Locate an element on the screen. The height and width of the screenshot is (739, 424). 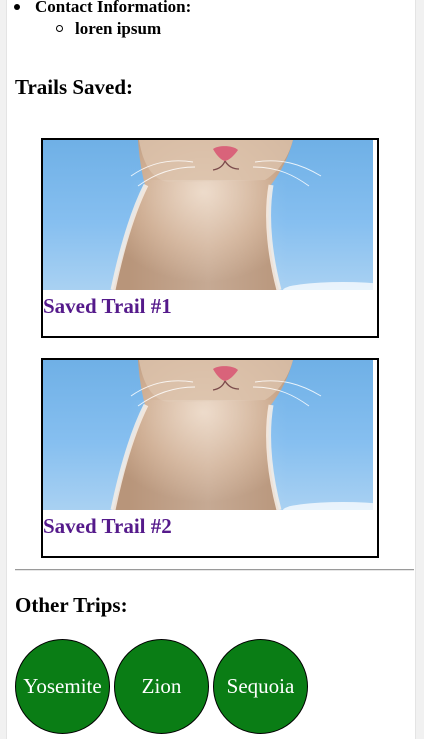
contact-list: Contact Information: loren ipsum is located at coordinates (103, 20).